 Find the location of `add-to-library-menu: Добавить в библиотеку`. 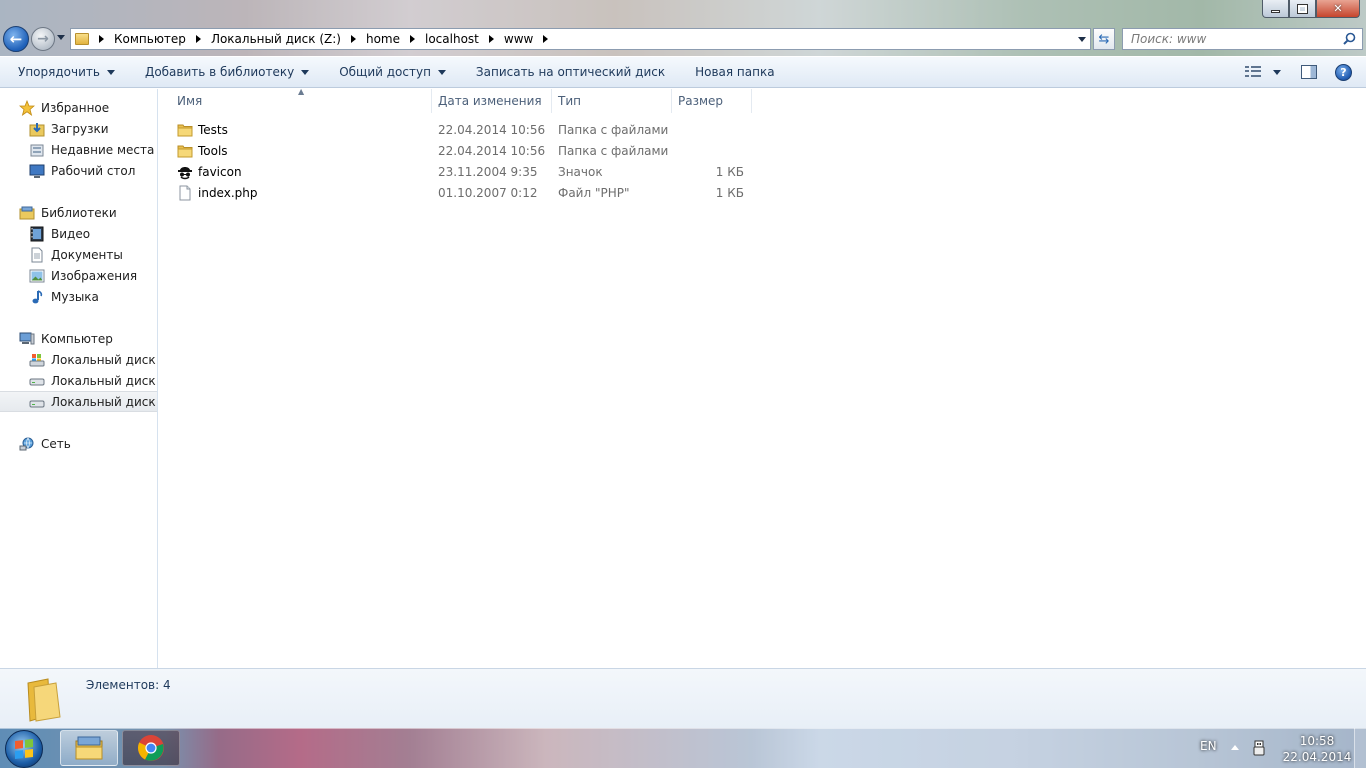

add-to-library-menu: Добавить в библиотеку is located at coordinates (227, 72).